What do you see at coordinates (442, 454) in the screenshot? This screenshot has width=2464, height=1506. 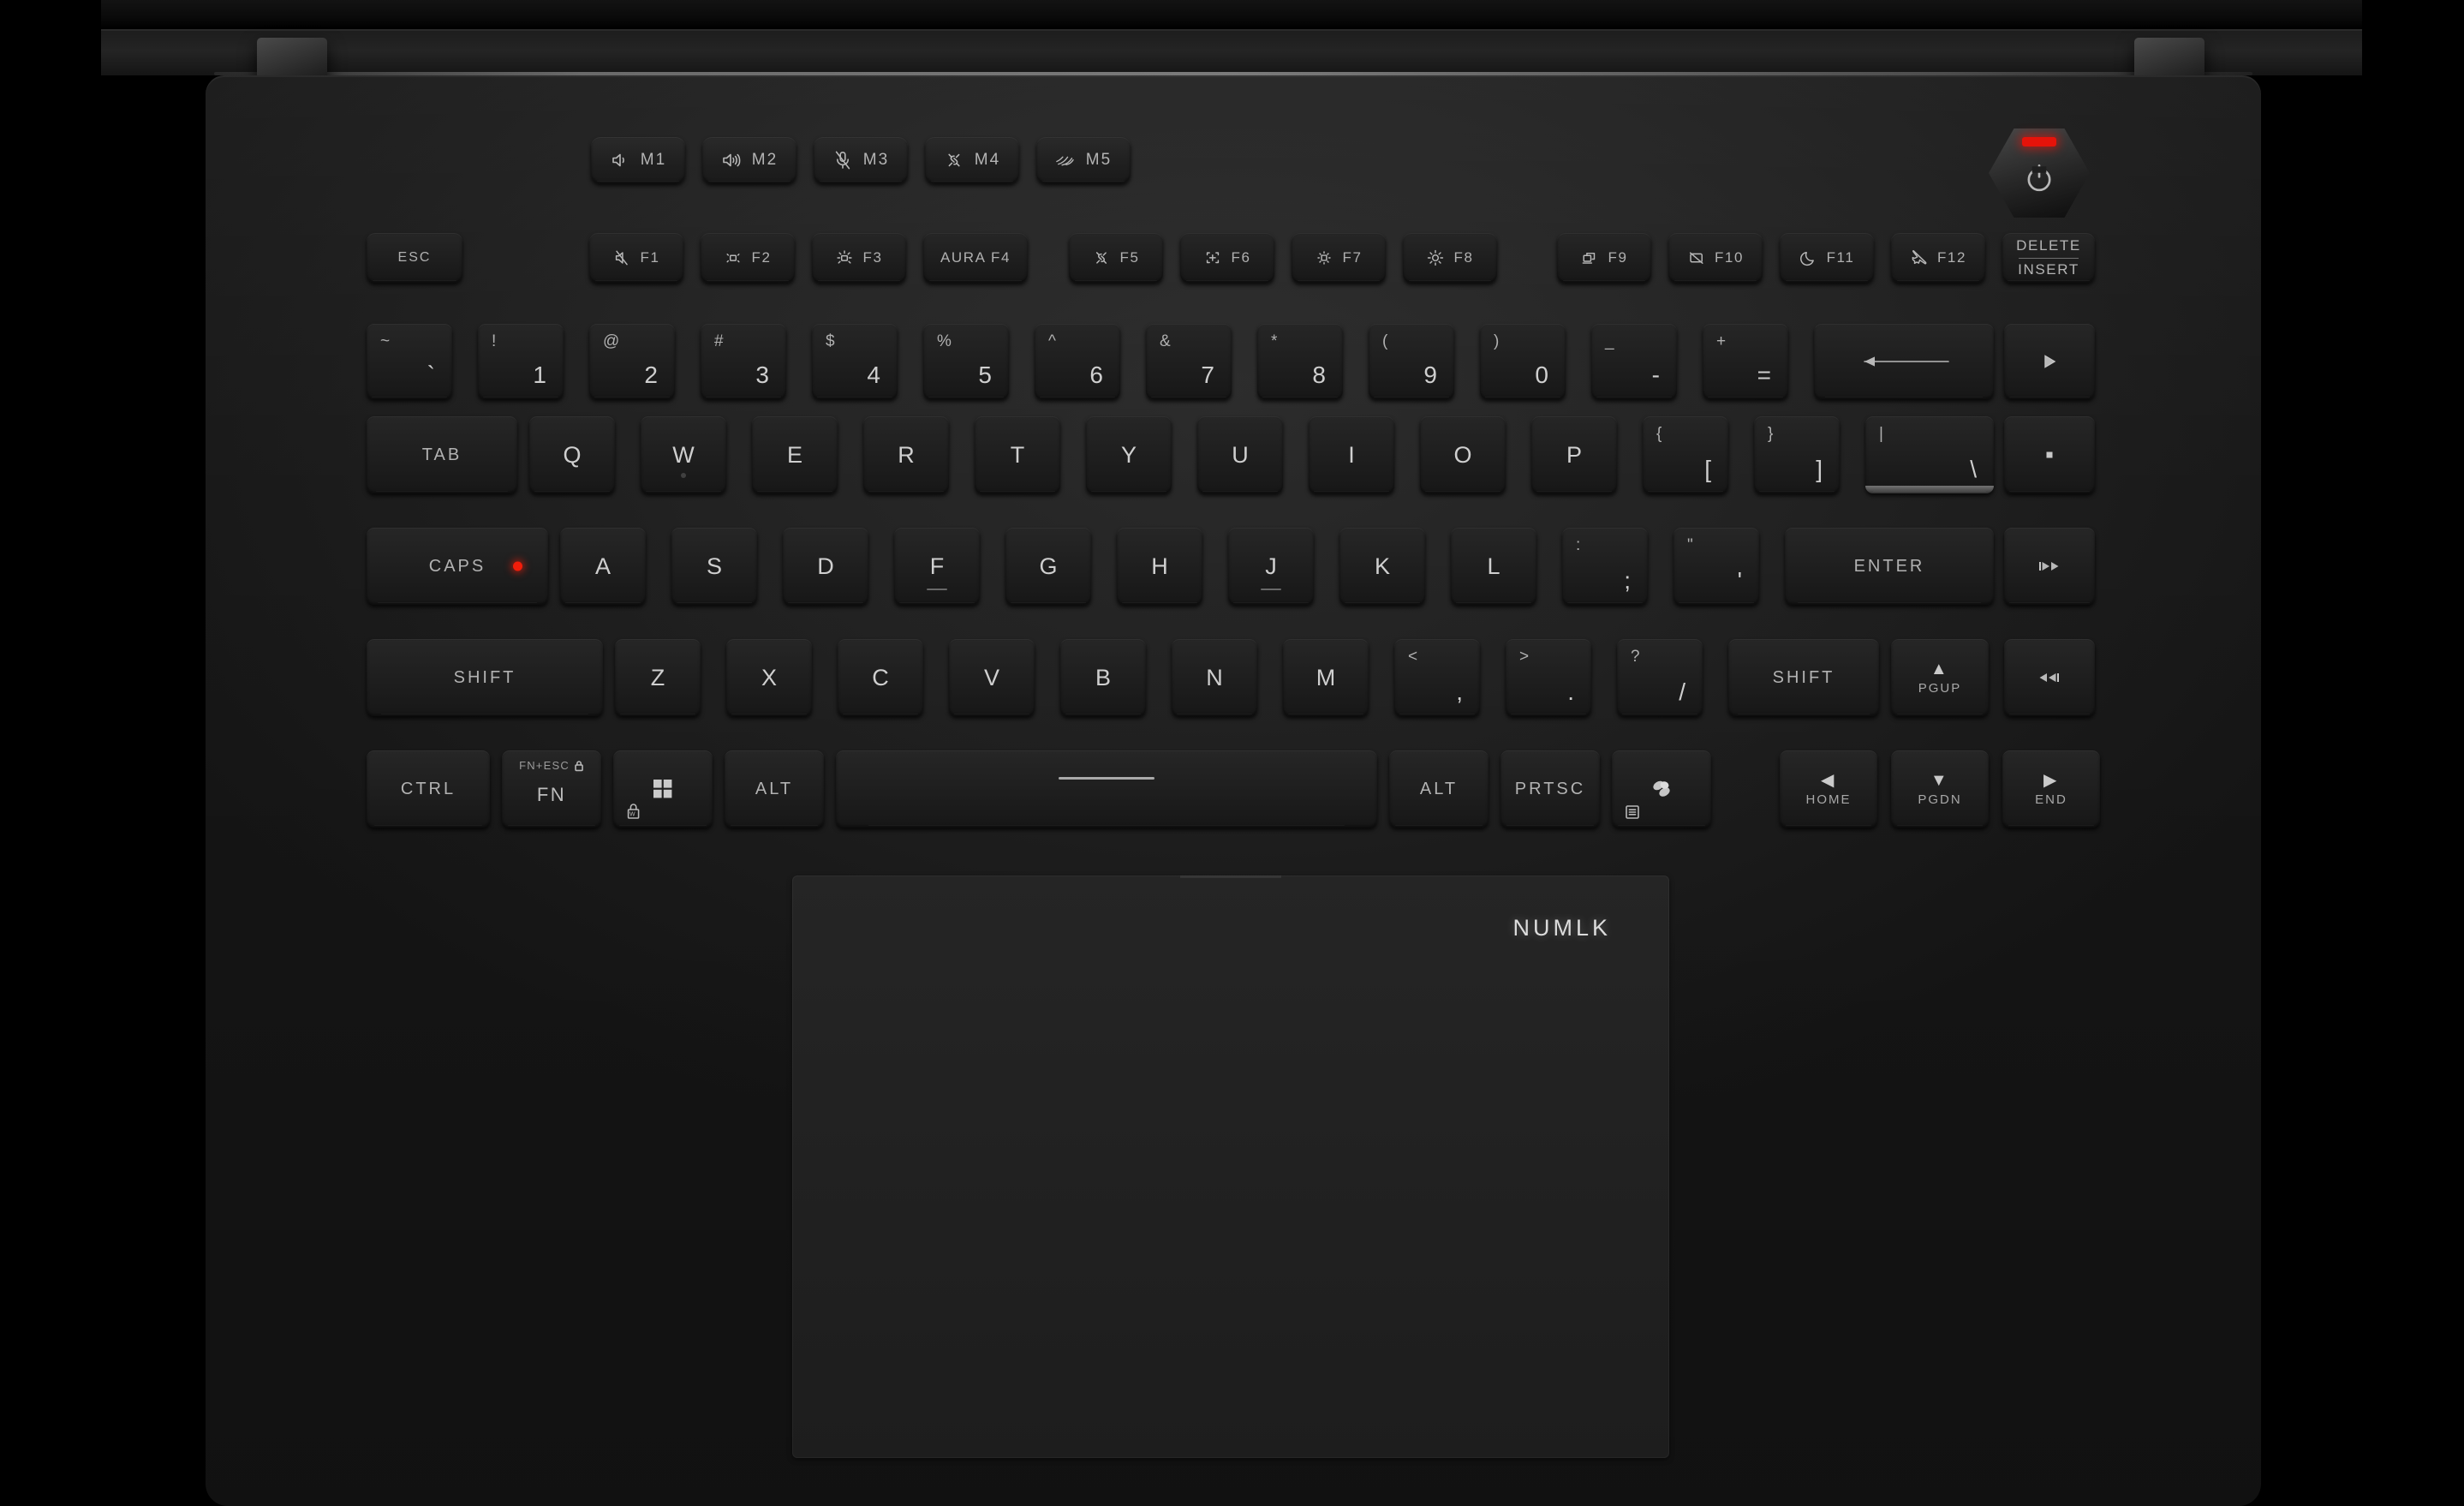 I see `key-tab: TAB` at bounding box center [442, 454].